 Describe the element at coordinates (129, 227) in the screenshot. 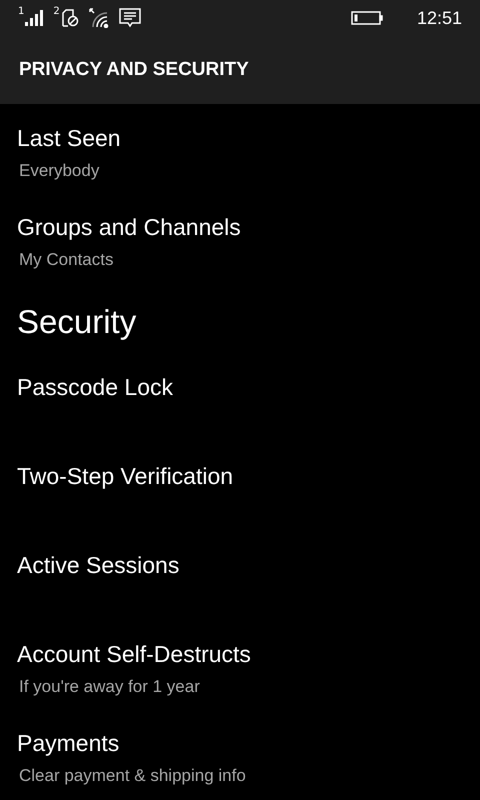

I see `setting-title: Groups and Channels` at that location.